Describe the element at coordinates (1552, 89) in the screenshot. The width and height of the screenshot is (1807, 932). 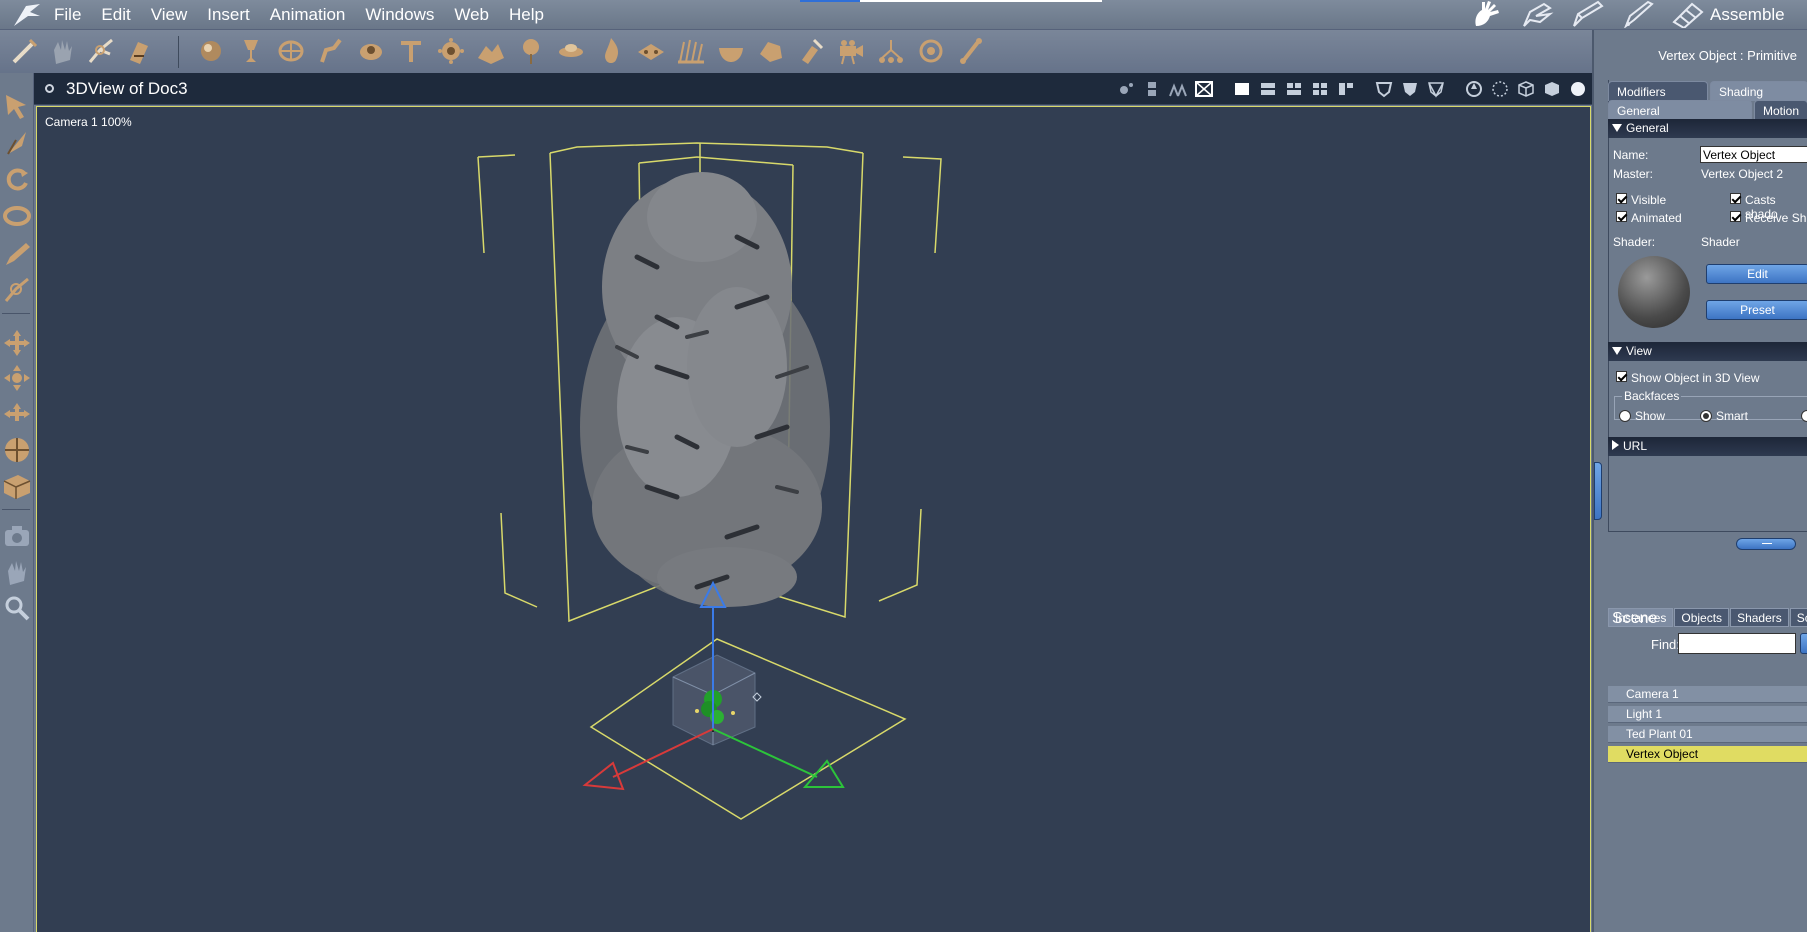
I see `shaded-cube-icon` at that location.